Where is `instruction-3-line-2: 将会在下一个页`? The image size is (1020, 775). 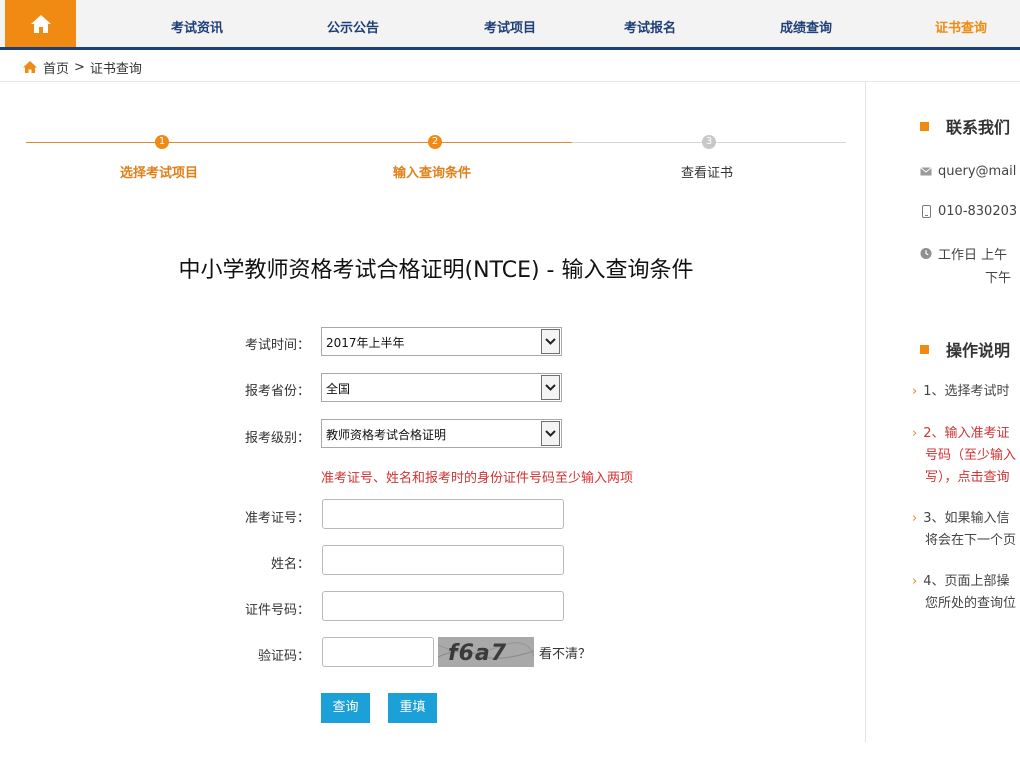
instruction-3-line-2: 将会在下一个页 is located at coordinates (971, 540).